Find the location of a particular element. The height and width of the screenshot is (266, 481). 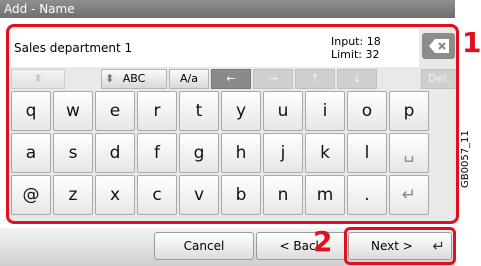

key-z: z is located at coordinates (73, 195).